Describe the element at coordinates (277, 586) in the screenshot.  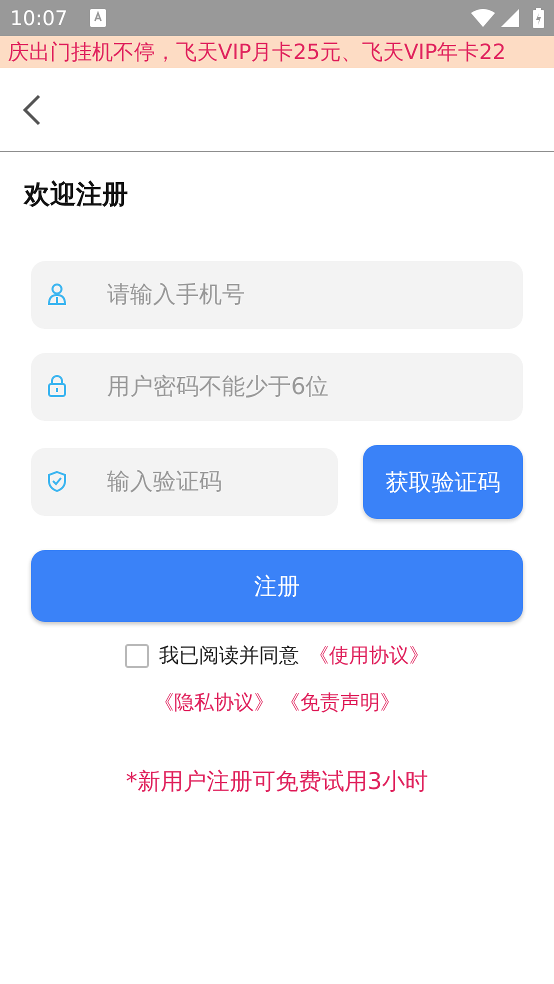
I see `register-button: 注册` at that location.